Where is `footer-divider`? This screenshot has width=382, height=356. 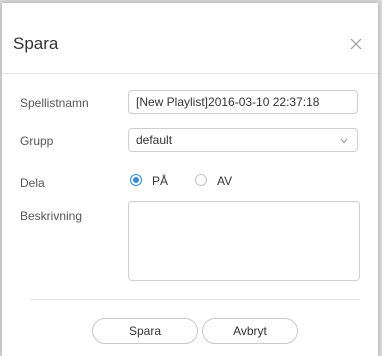
footer-divider is located at coordinates (195, 299).